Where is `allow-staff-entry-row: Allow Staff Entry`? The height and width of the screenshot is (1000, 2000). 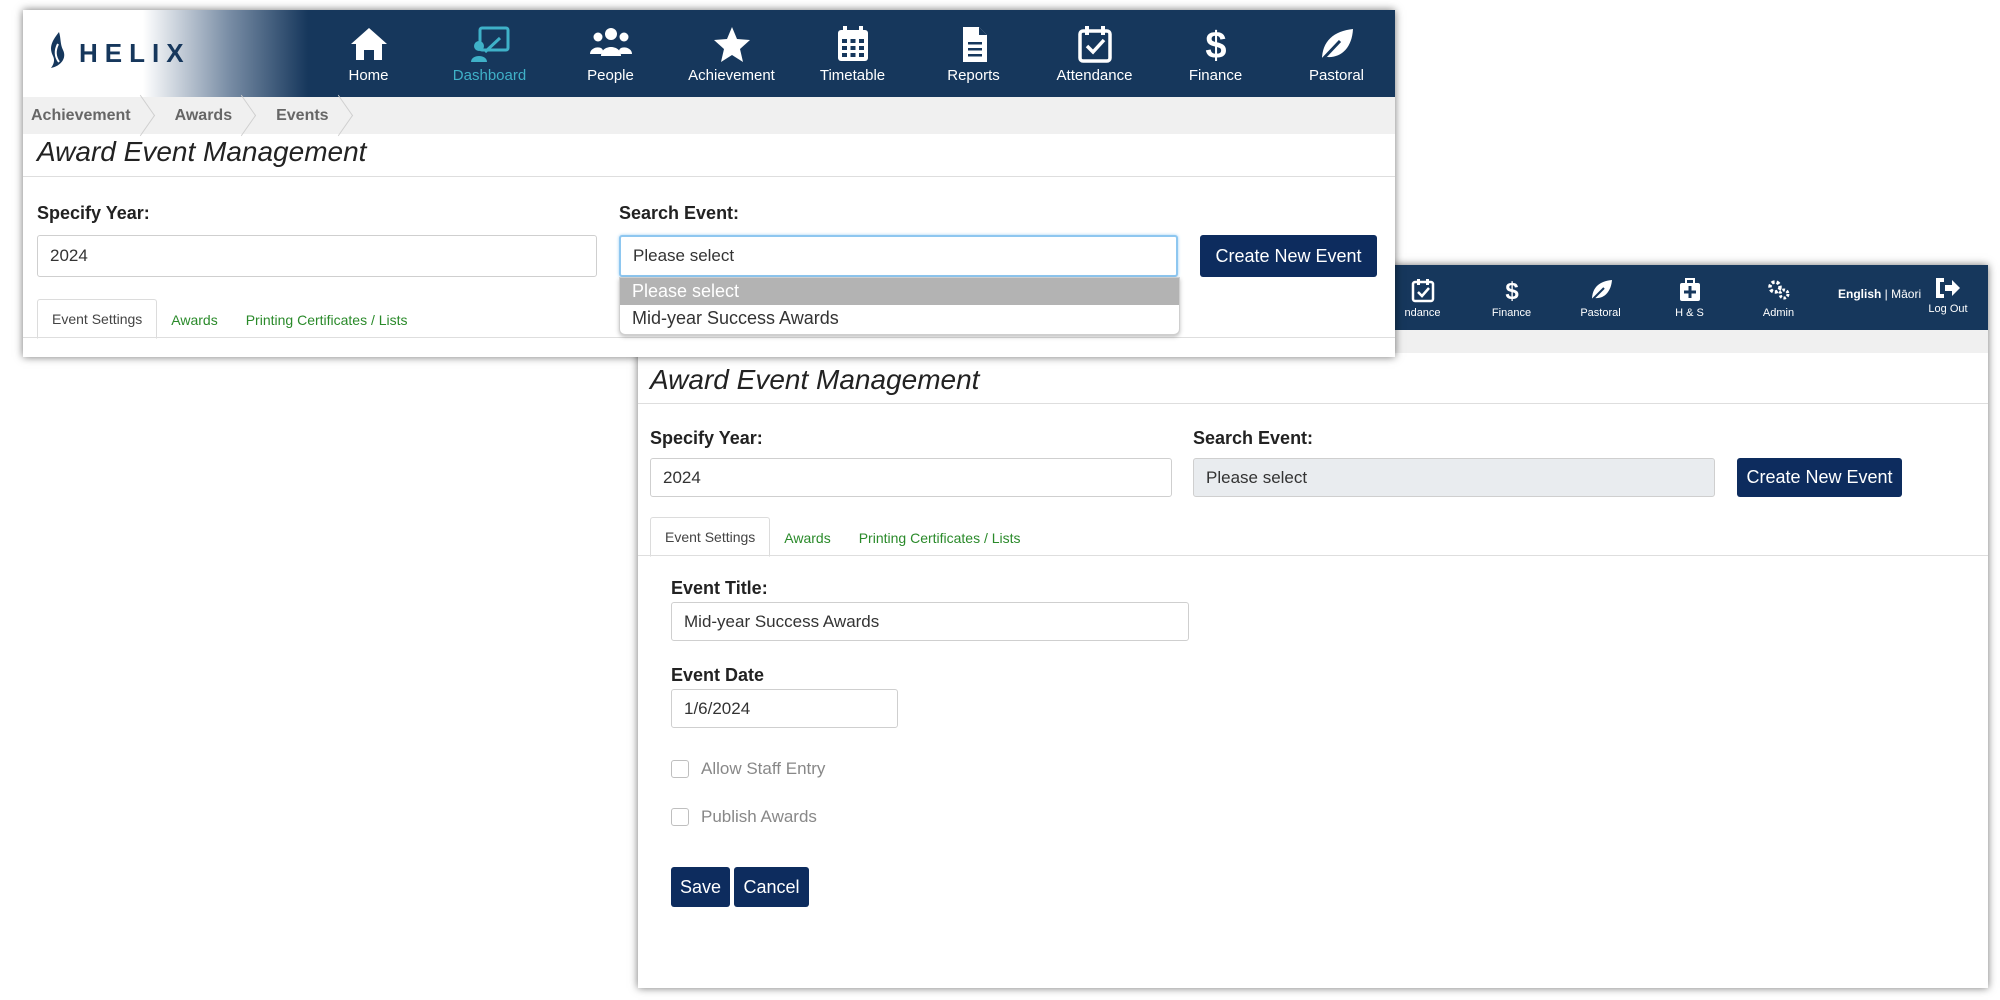 allow-staff-entry-row: Allow Staff Entry is located at coordinates (748, 769).